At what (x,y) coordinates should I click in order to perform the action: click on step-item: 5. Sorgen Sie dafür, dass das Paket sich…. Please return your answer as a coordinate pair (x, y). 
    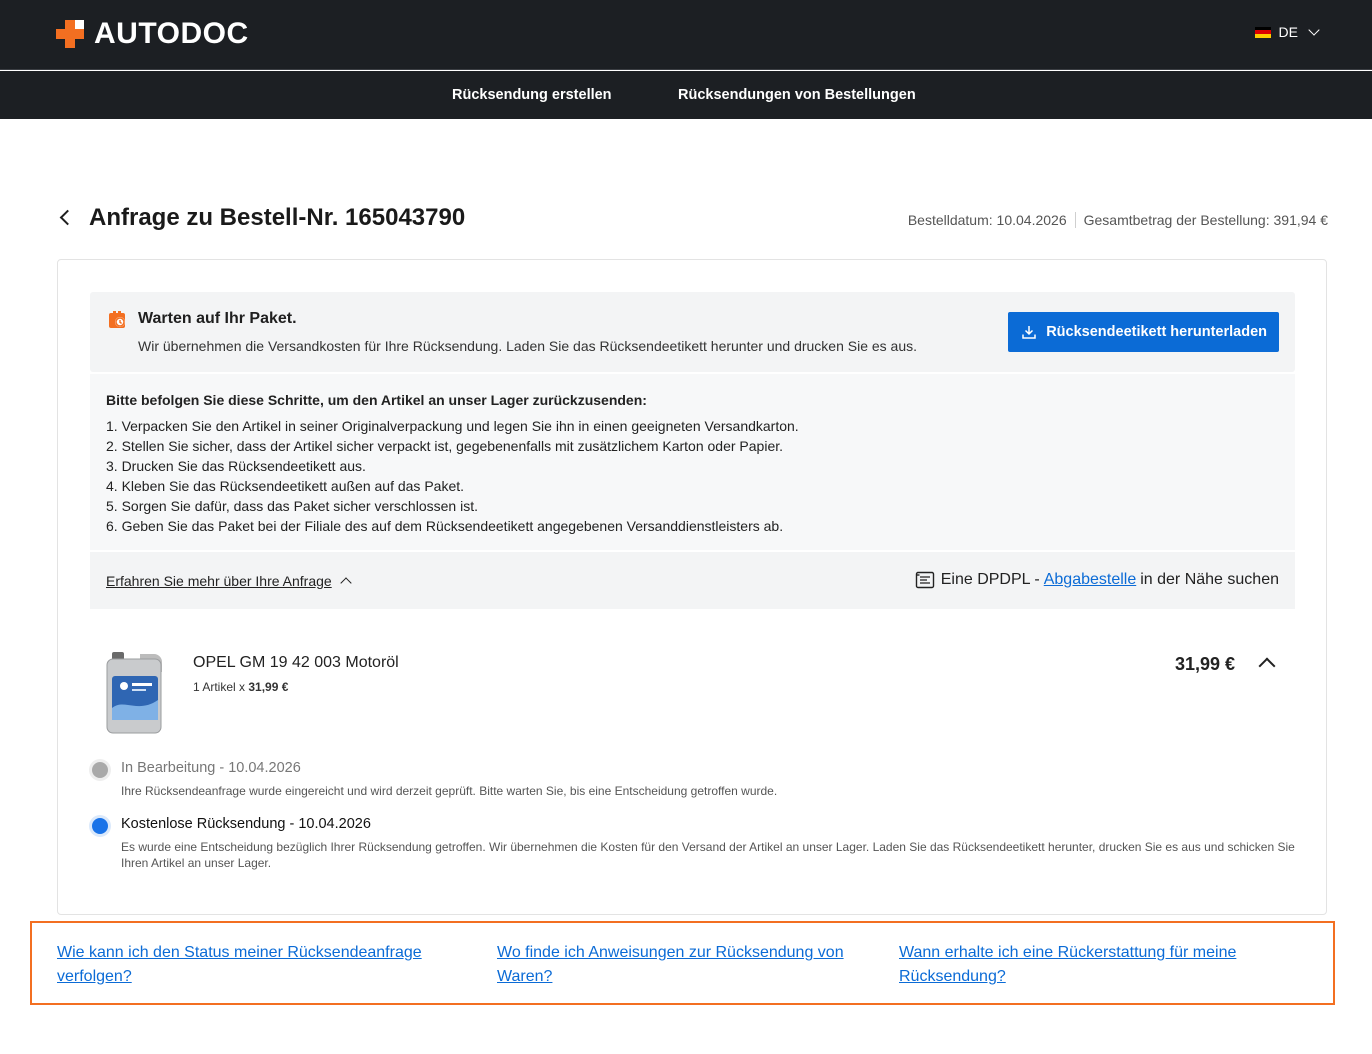
    Looking at the image, I should click on (292, 506).